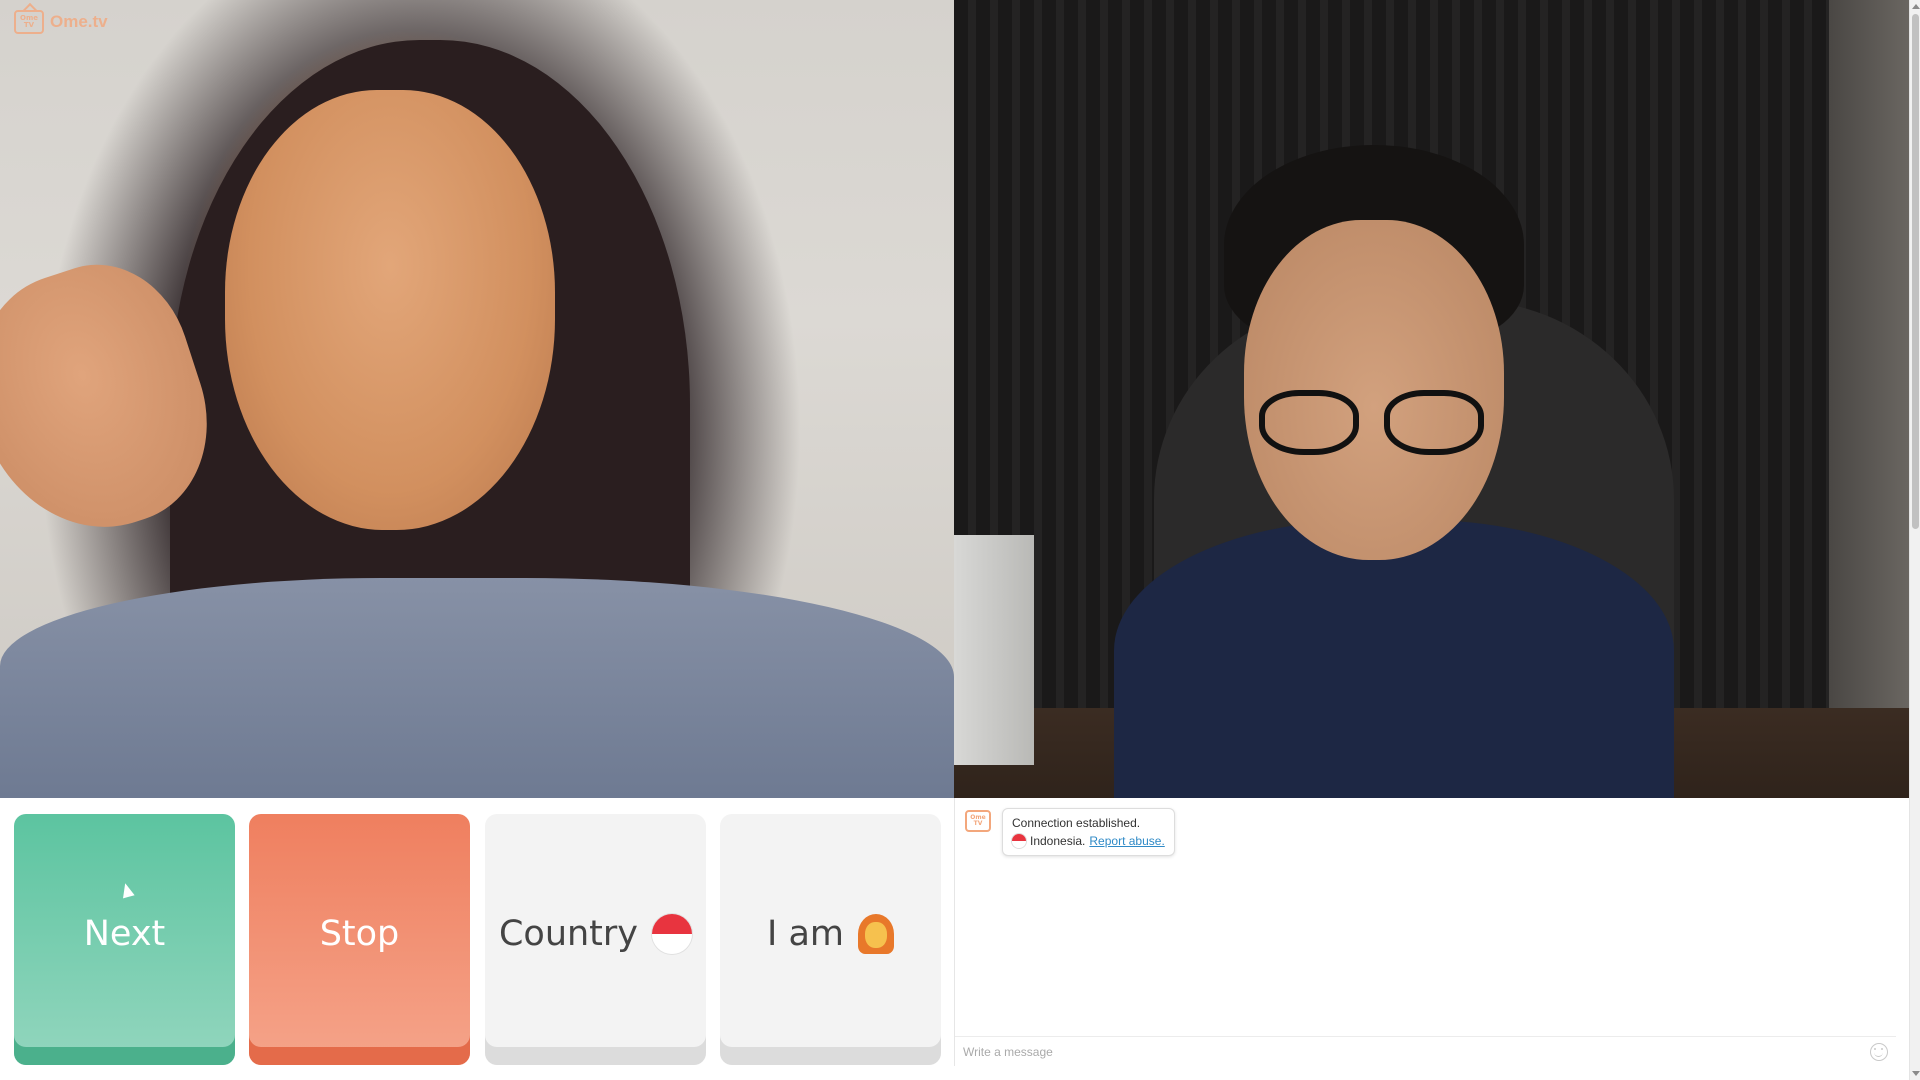 The image size is (1920, 1080). What do you see at coordinates (79, 21) in the screenshot?
I see `logo-text: Ome.tv` at bounding box center [79, 21].